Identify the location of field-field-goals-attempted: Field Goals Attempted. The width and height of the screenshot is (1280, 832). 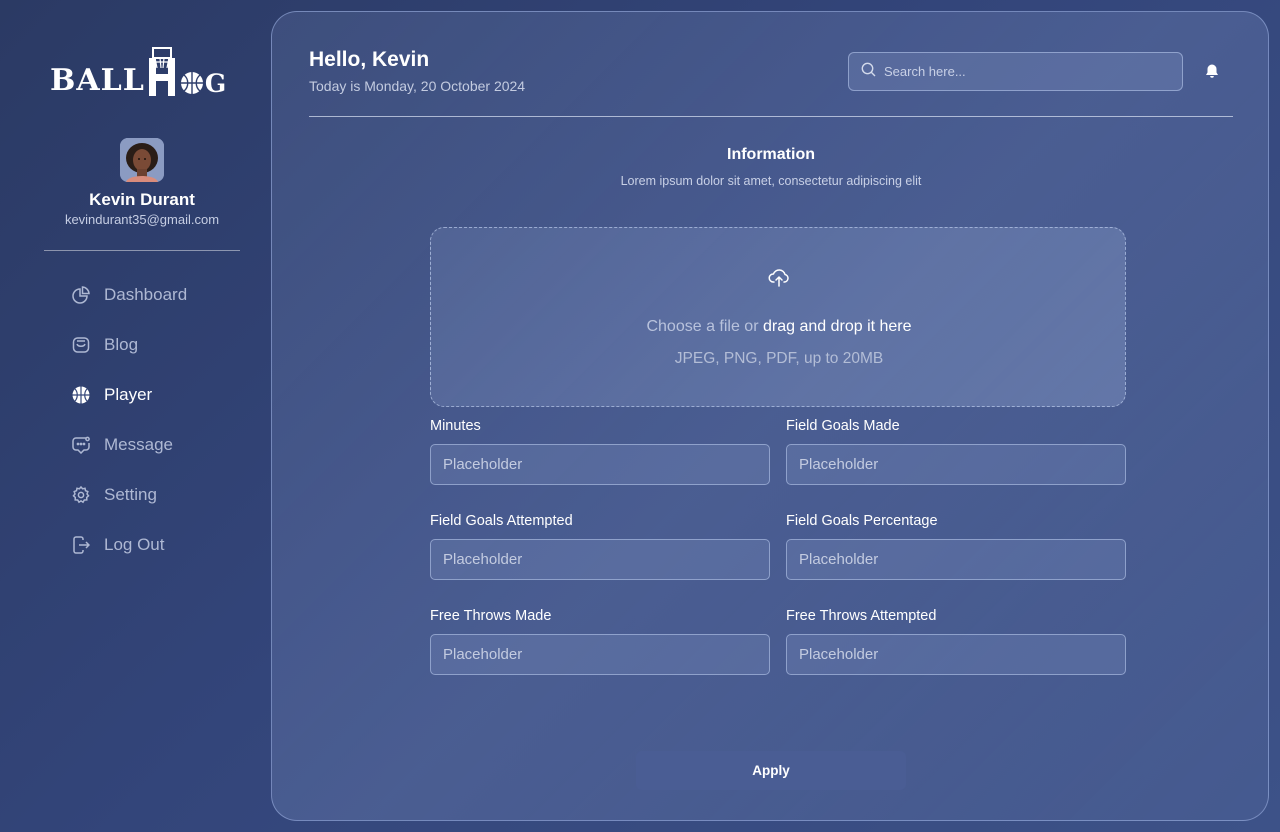
(600, 546).